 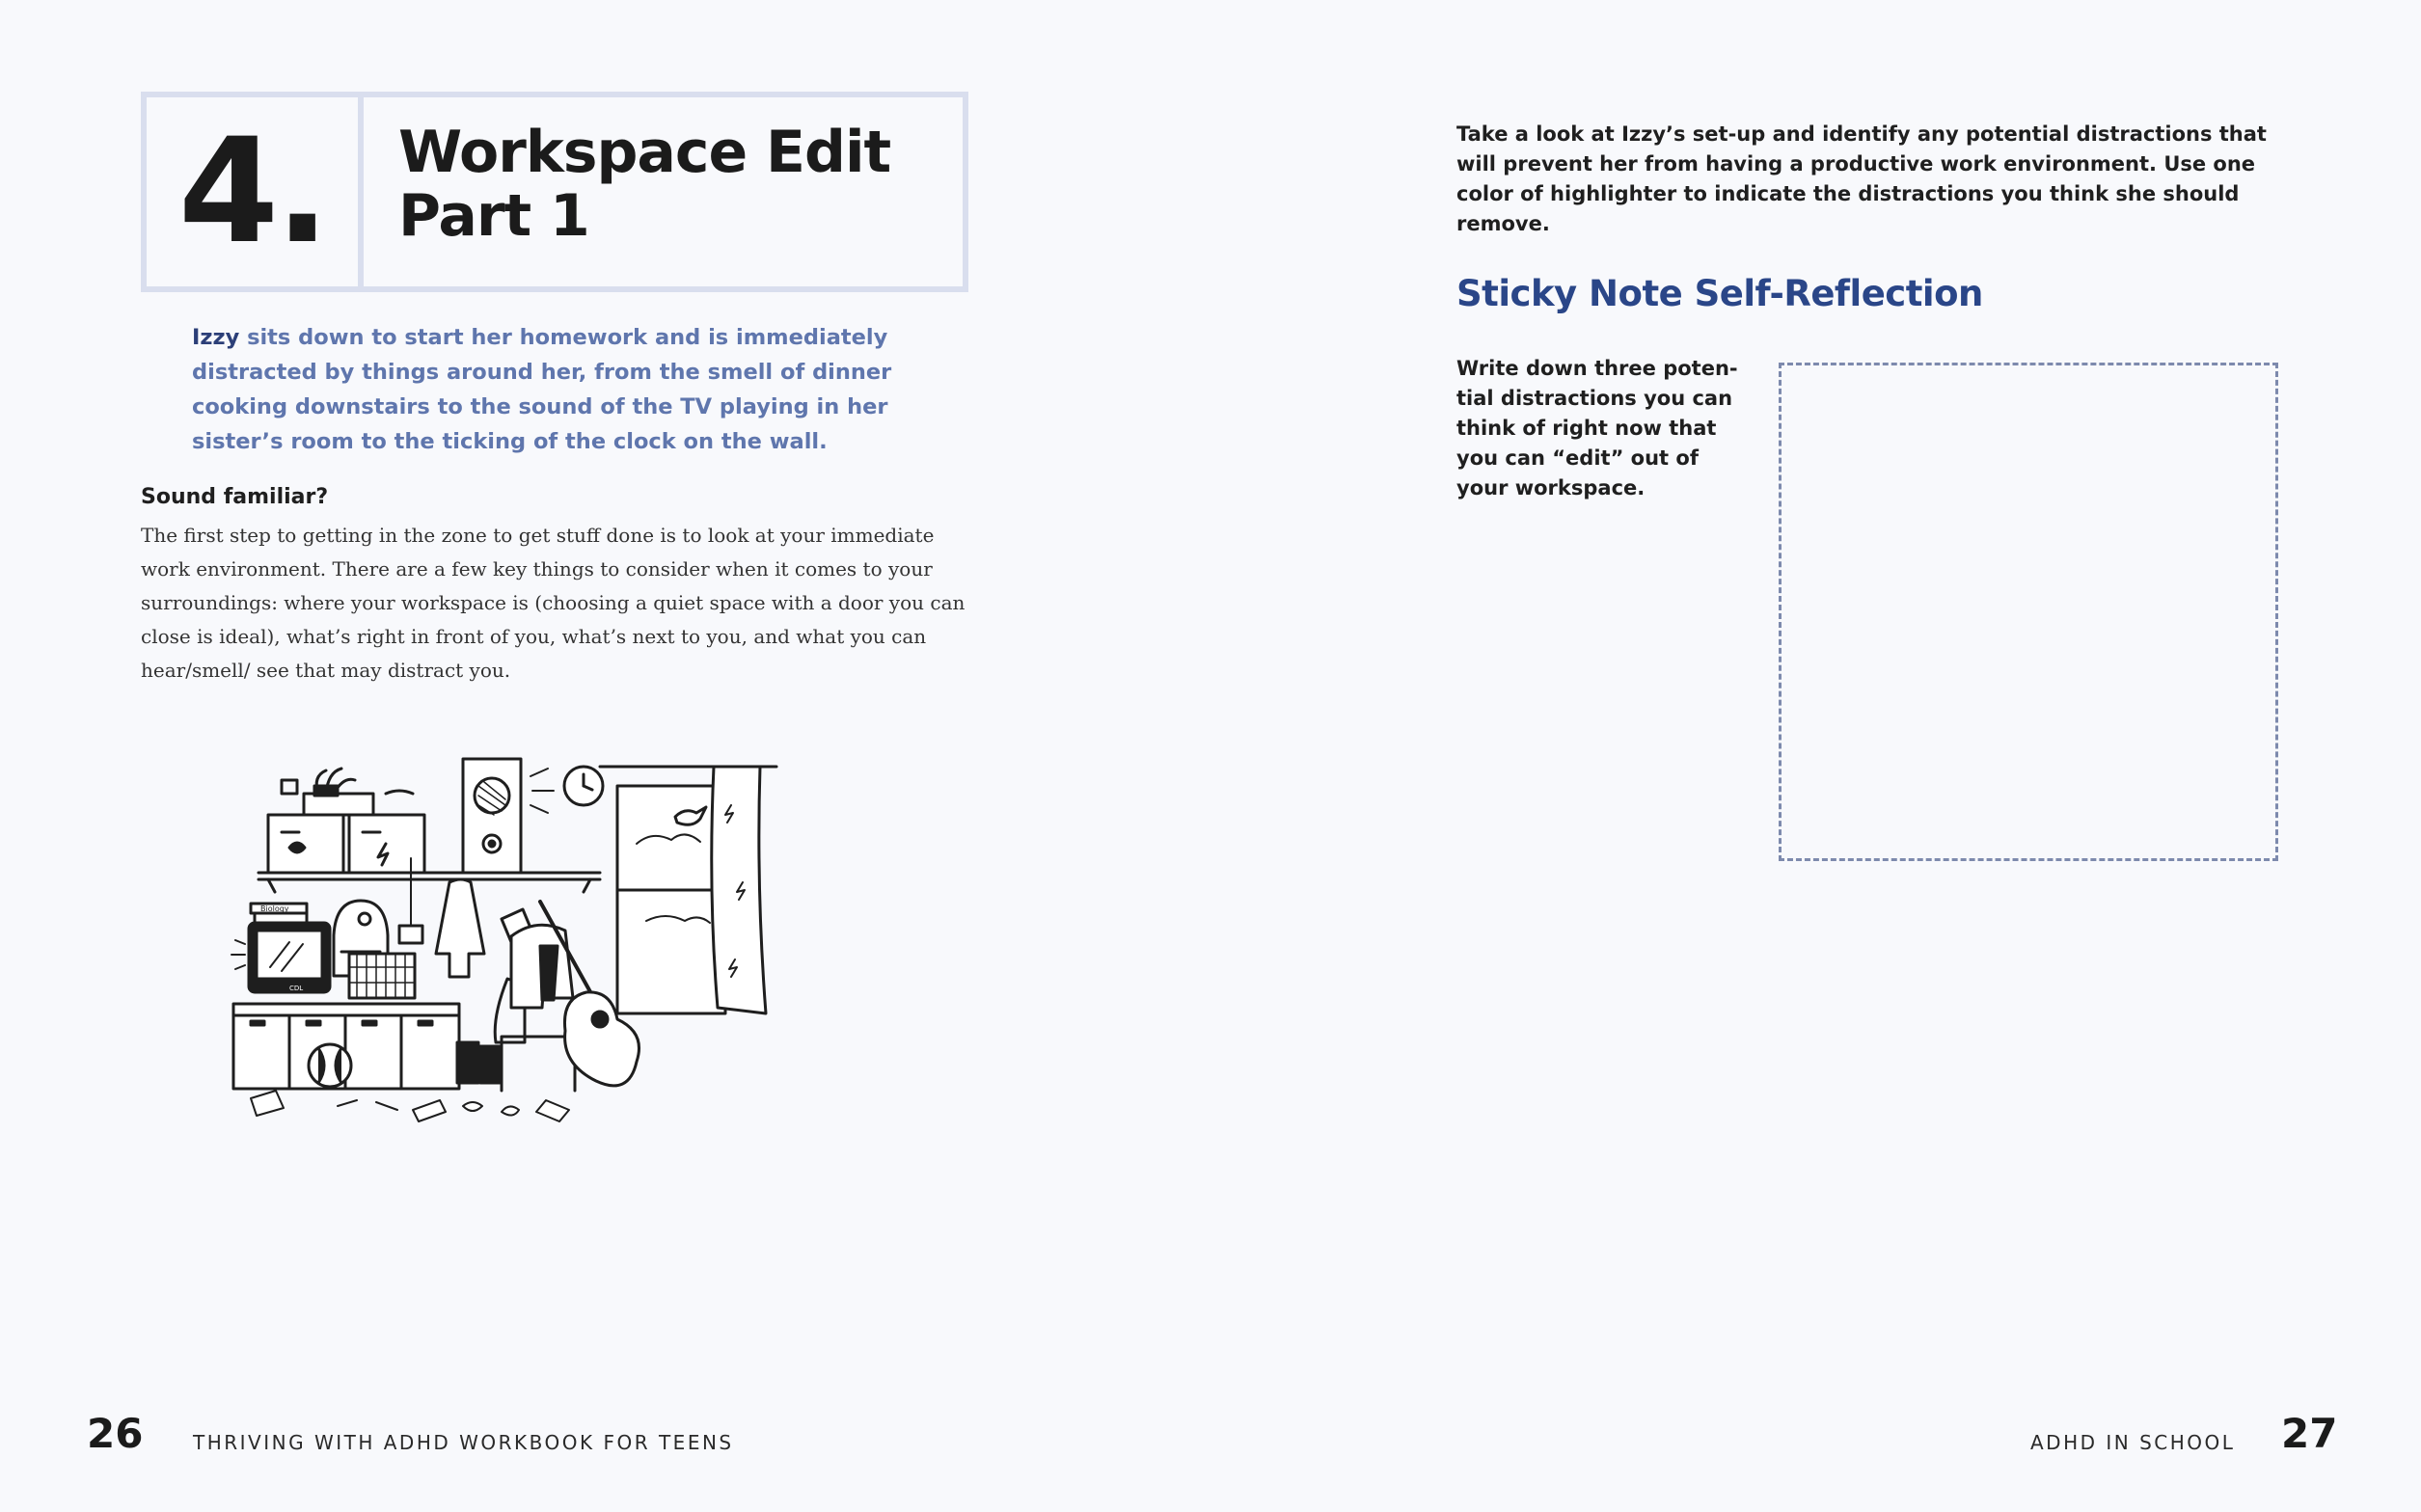 What do you see at coordinates (1719, 293) in the screenshot?
I see `sticky-note-heading: Sticky Note Self-Reflection` at bounding box center [1719, 293].